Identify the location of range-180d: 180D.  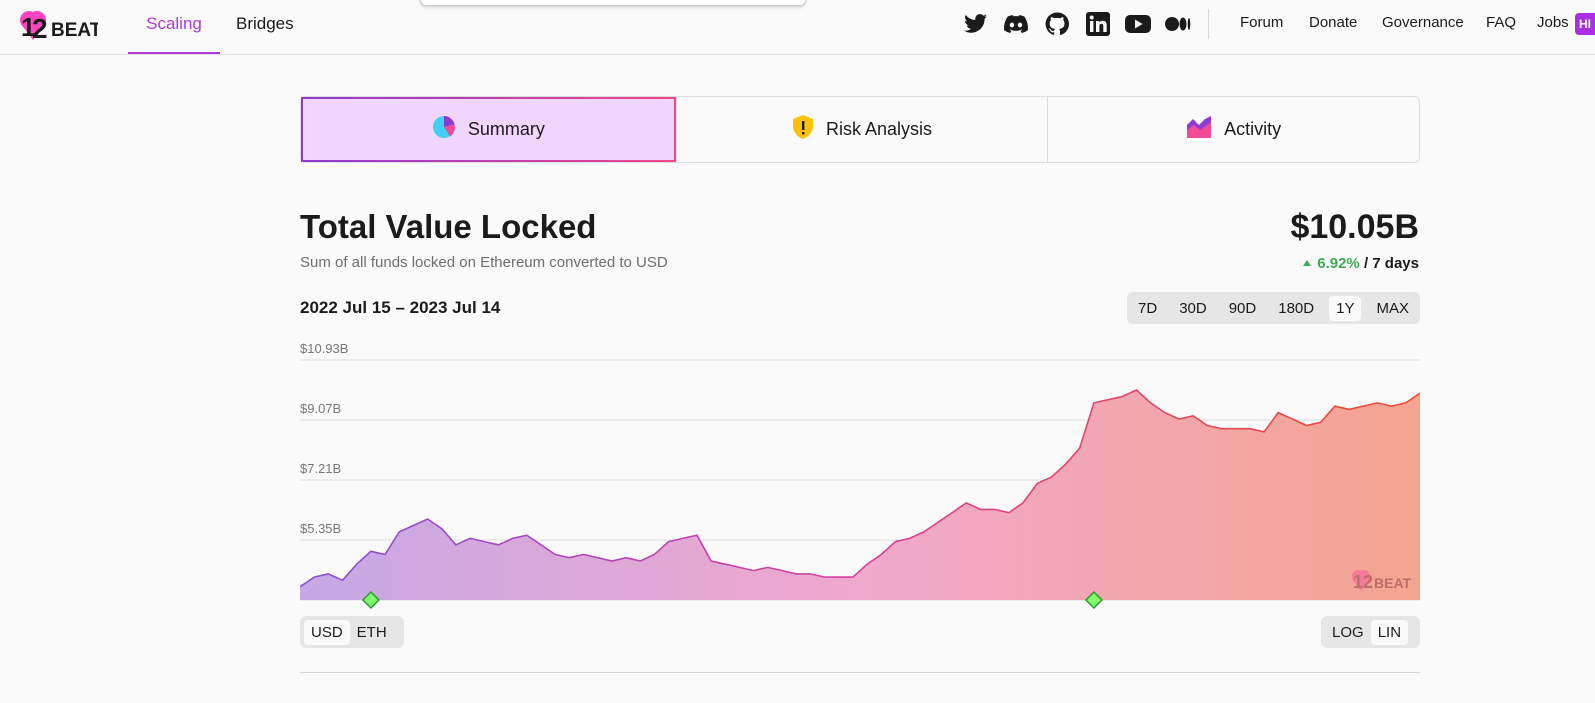
(1296, 308).